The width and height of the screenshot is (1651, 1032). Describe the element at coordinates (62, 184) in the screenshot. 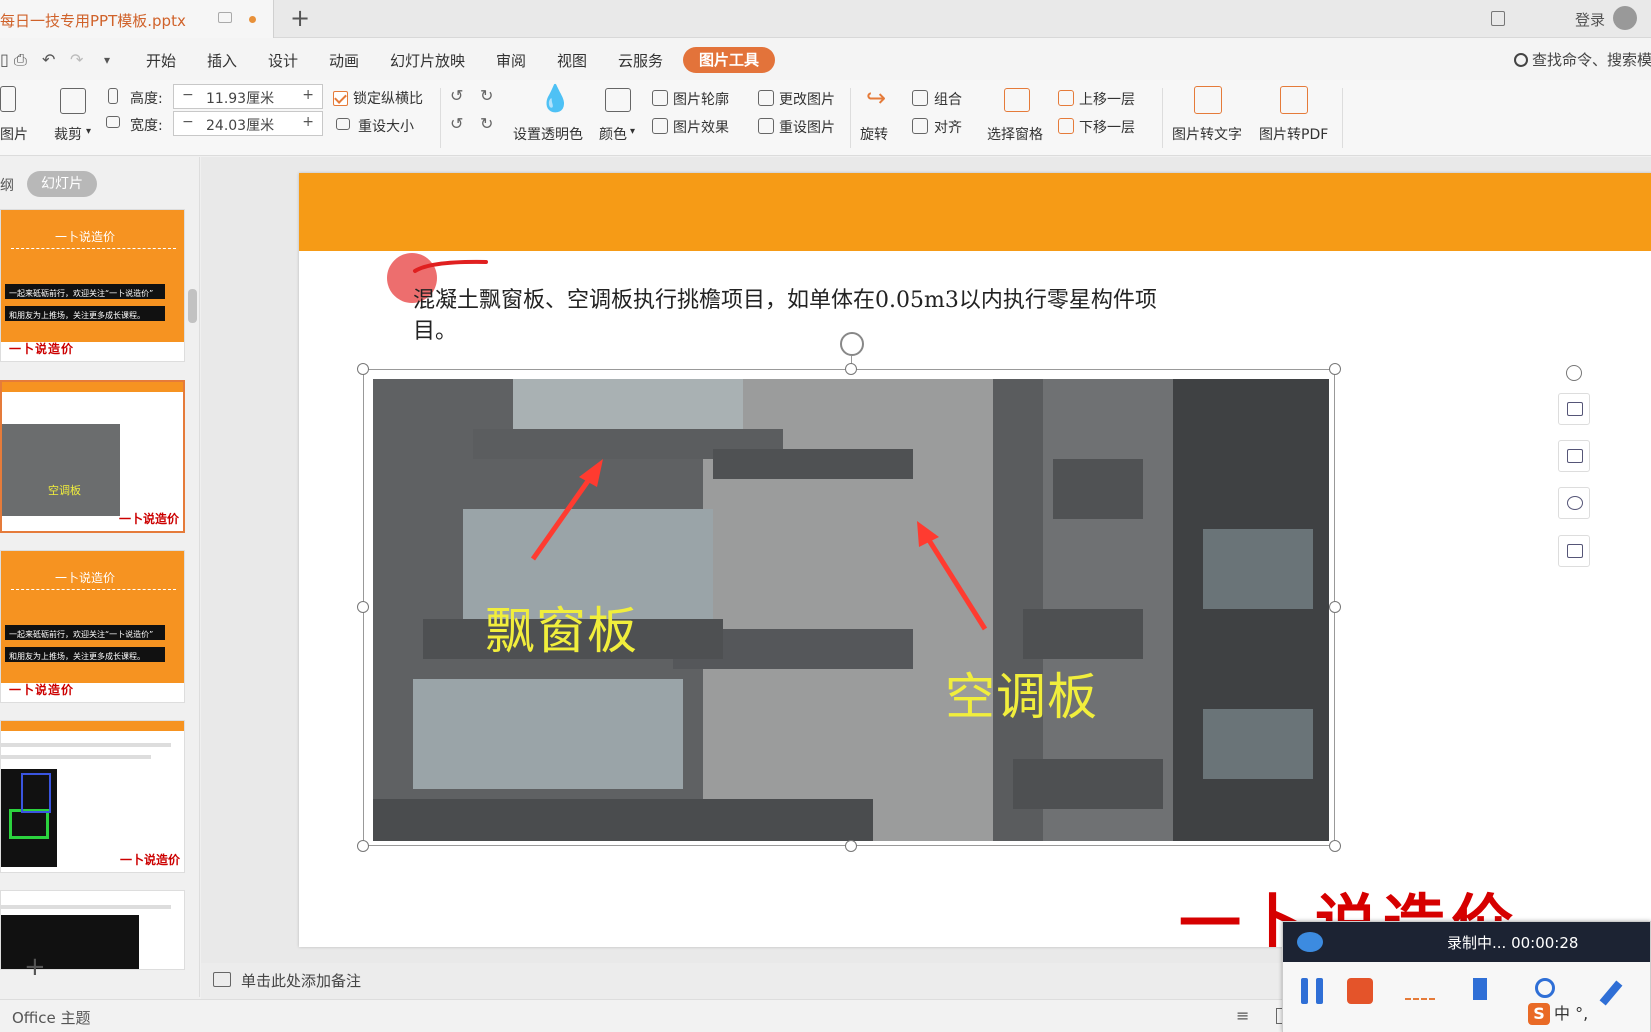

I see `slides-tab: 幻灯片` at that location.